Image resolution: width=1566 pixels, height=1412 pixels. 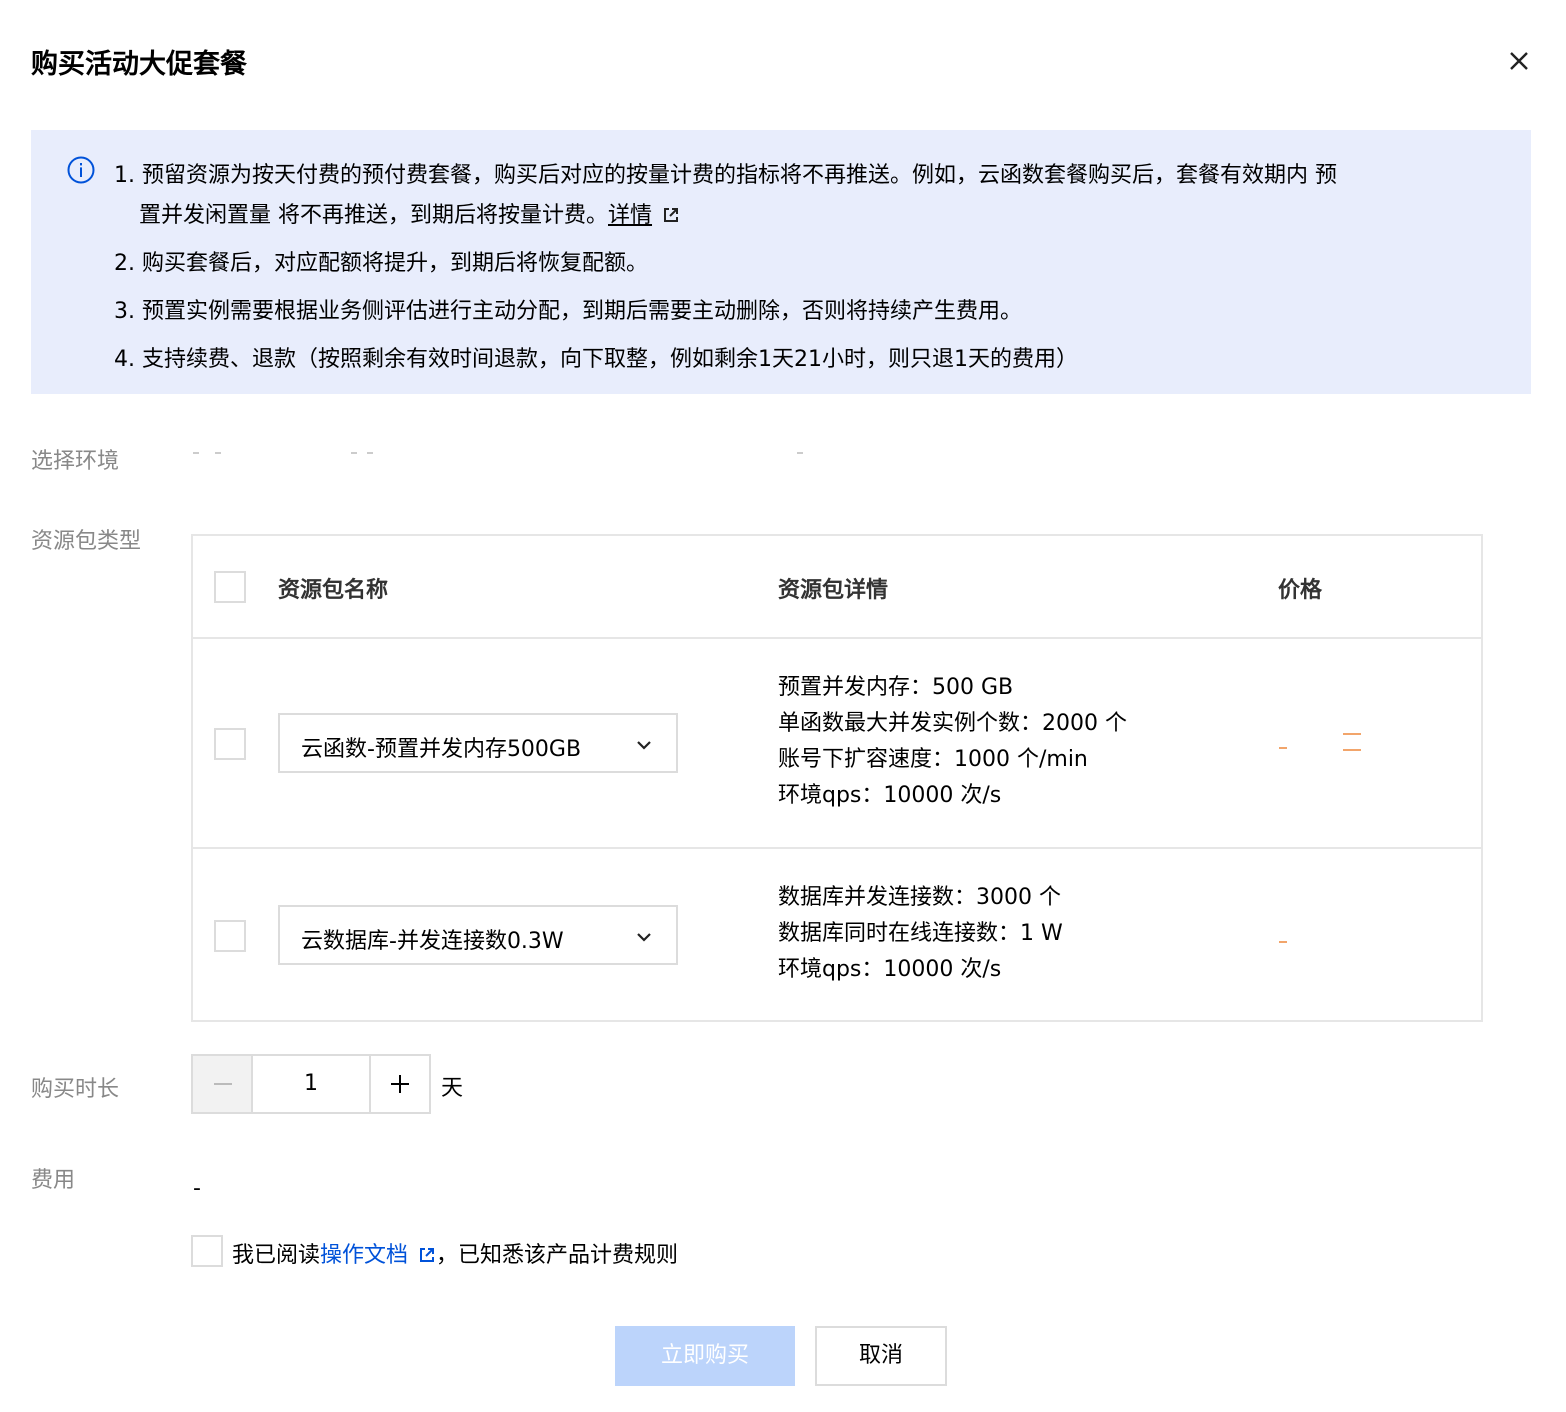 I want to click on package-select-2: 云数据库-并发连接数0.3W, so click(x=478, y=935).